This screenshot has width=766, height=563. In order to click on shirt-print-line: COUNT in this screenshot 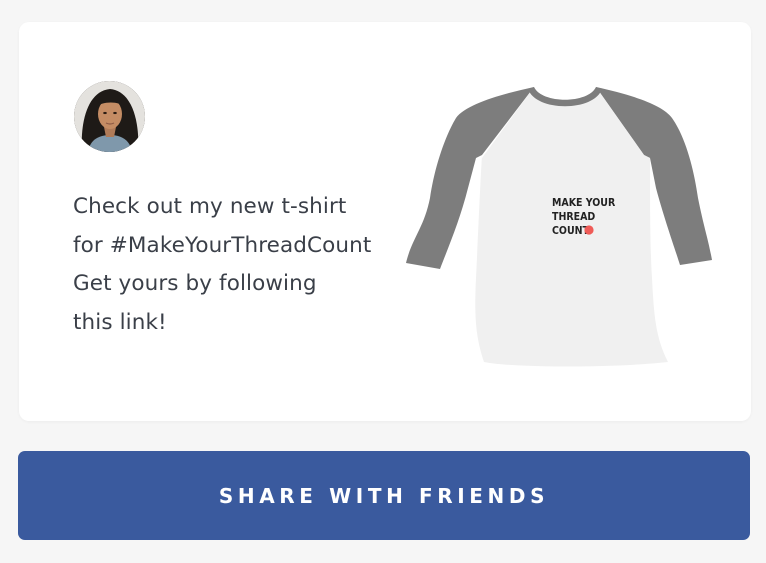, I will do `click(571, 231)`.